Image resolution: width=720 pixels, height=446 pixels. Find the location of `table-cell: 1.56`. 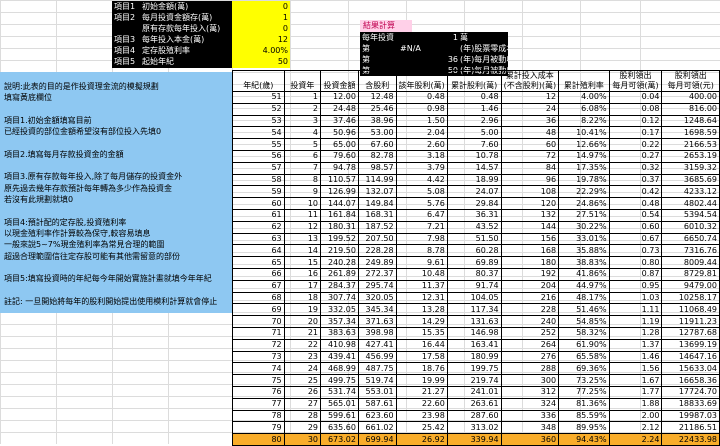

table-cell: 1.56 is located at coordinates (635, 369).